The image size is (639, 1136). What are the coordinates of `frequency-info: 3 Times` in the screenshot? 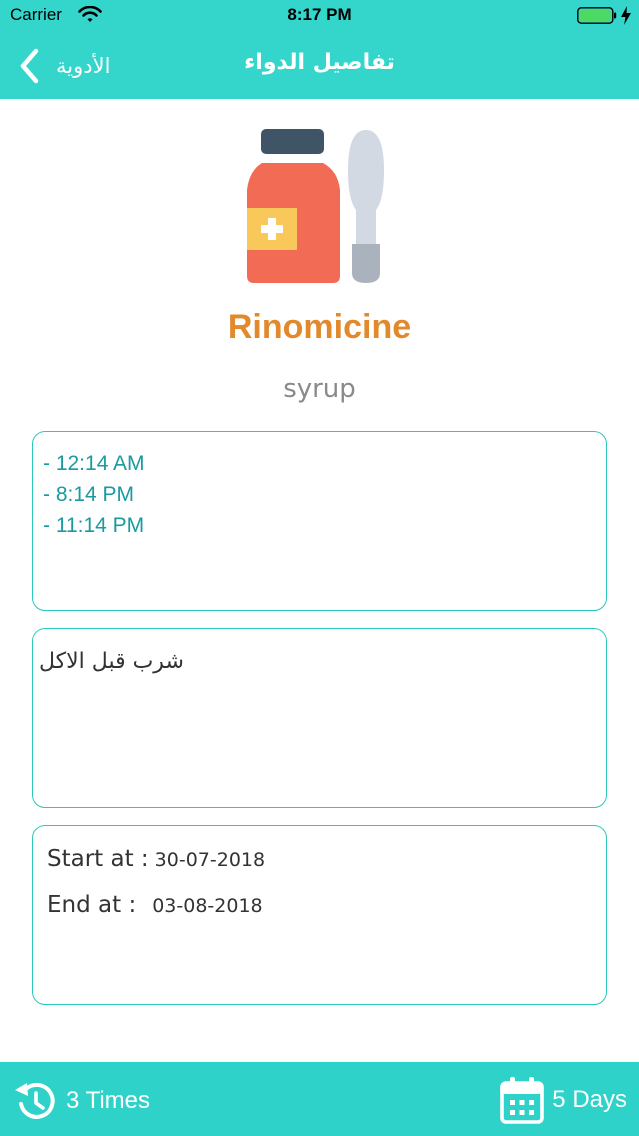 It's located at (81, 1101).